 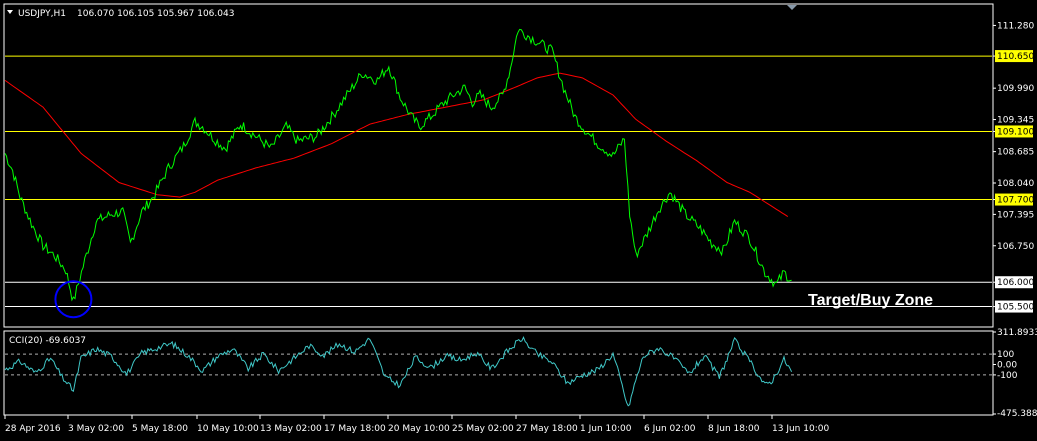 What do you see at coordinates (1015, 247) in the screenshot?
I see `price-tick-label: 106.750` at bounding box center [1015, 247].